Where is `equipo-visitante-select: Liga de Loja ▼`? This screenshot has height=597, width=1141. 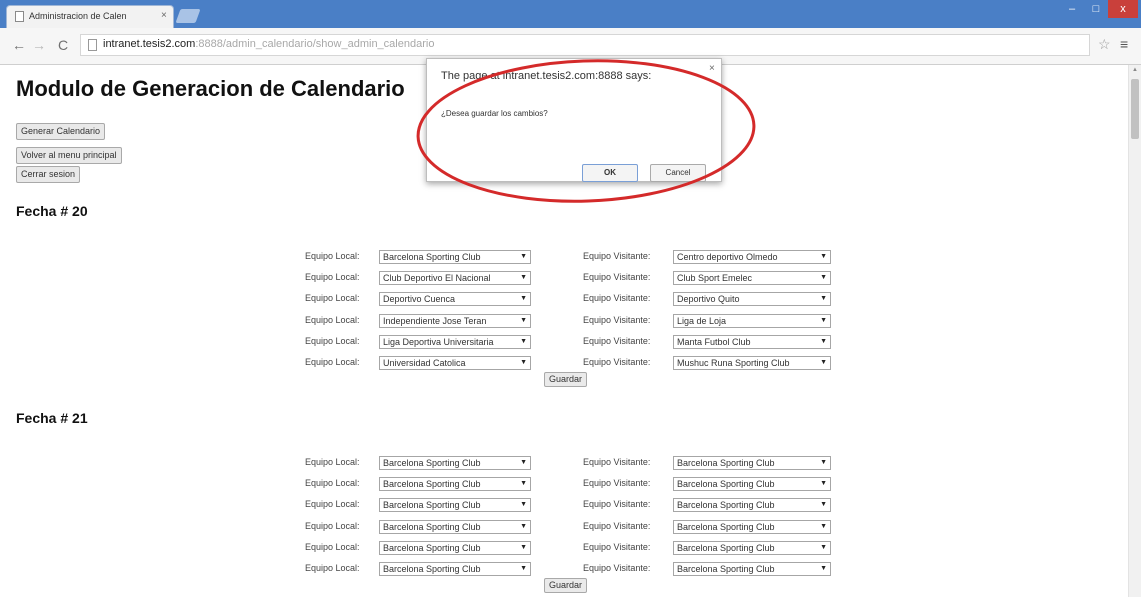 equipo-visitante-select: Liga de Loja ▼ is located at coordinates (752, 320).